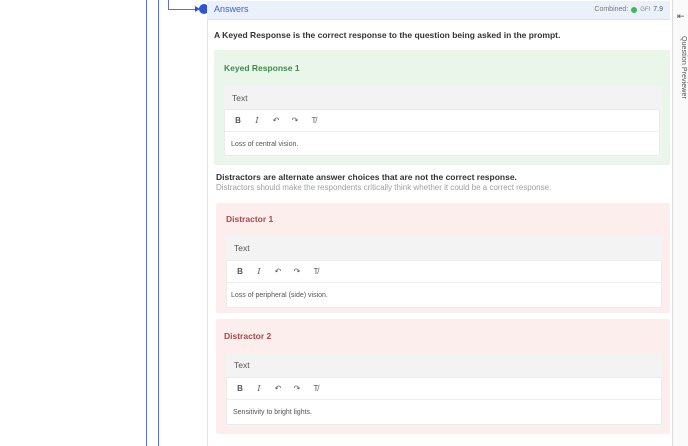 The width and height of the screenshot is (688, 446). I want to click on status-dot-icon, so click(634, 9).